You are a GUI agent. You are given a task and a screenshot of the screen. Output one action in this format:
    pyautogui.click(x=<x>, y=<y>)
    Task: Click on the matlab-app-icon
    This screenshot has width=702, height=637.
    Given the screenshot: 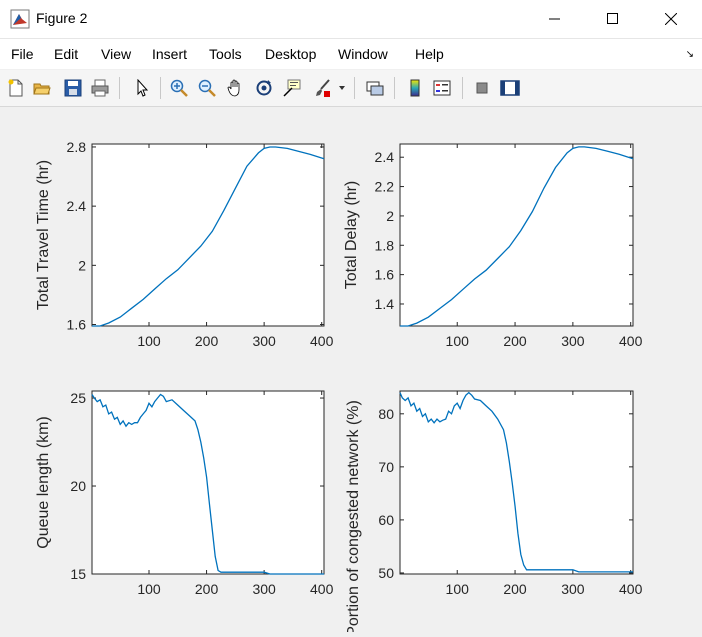 What is the action you would take?
    pyautogui.click(x=20, y=19)
    